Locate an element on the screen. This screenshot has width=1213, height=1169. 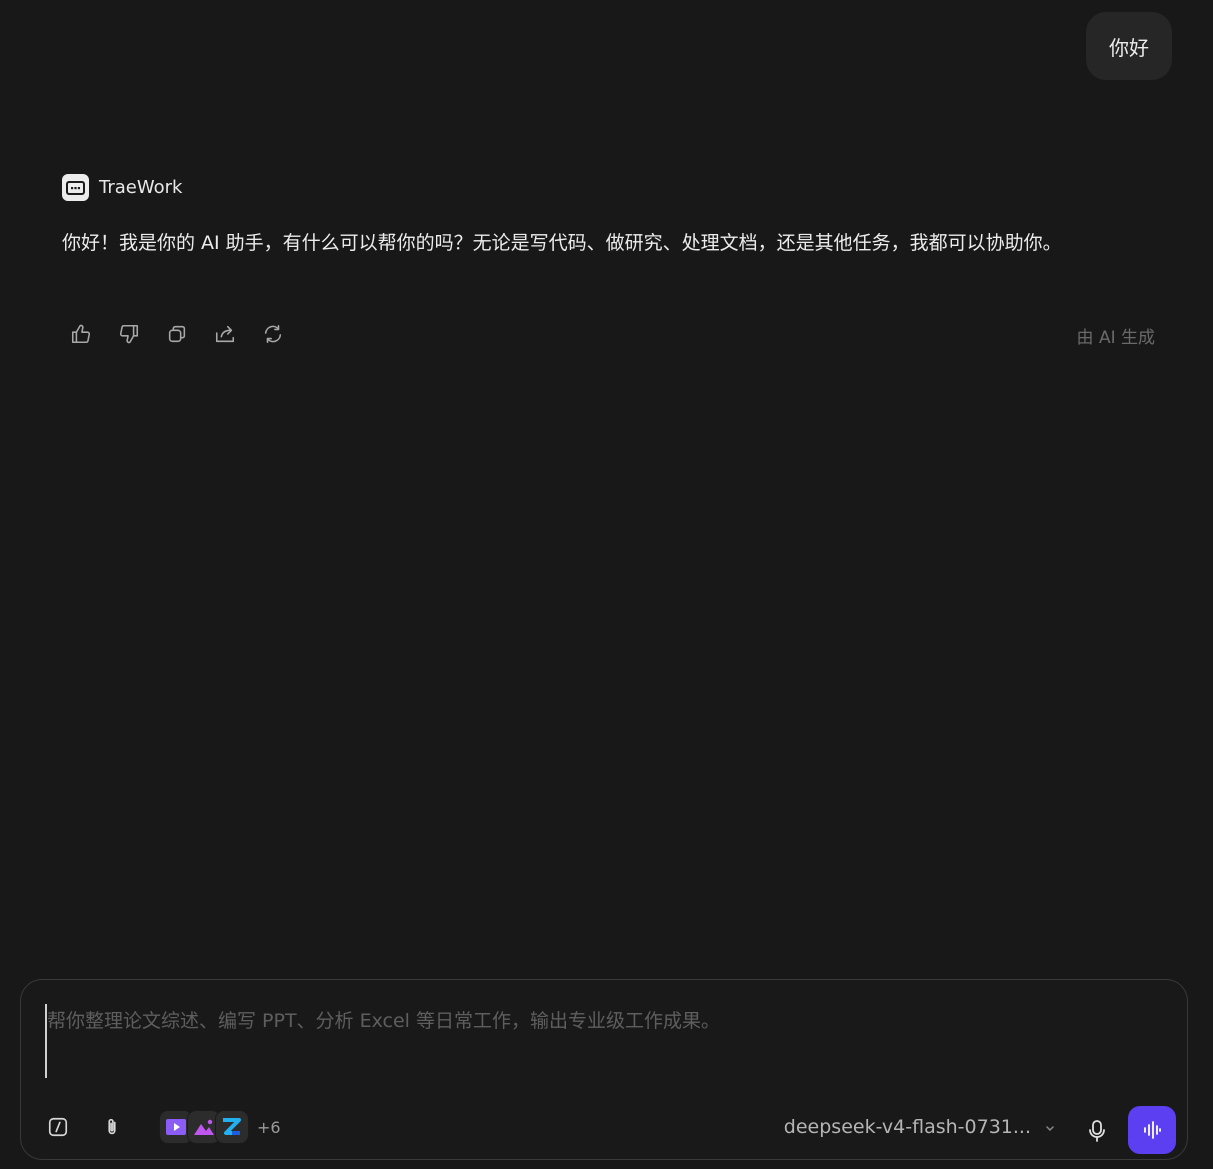
ai-generated-note: 由 AI 生成 is located at coordinates (1115, 338).